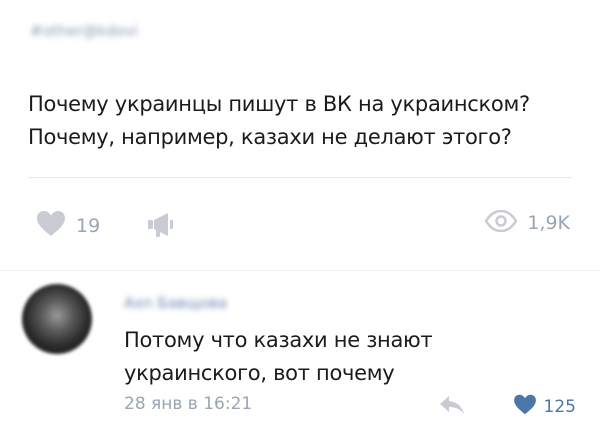  I want to click on comment-timestamp: 28 янв в 16:21, so click(188, 404).